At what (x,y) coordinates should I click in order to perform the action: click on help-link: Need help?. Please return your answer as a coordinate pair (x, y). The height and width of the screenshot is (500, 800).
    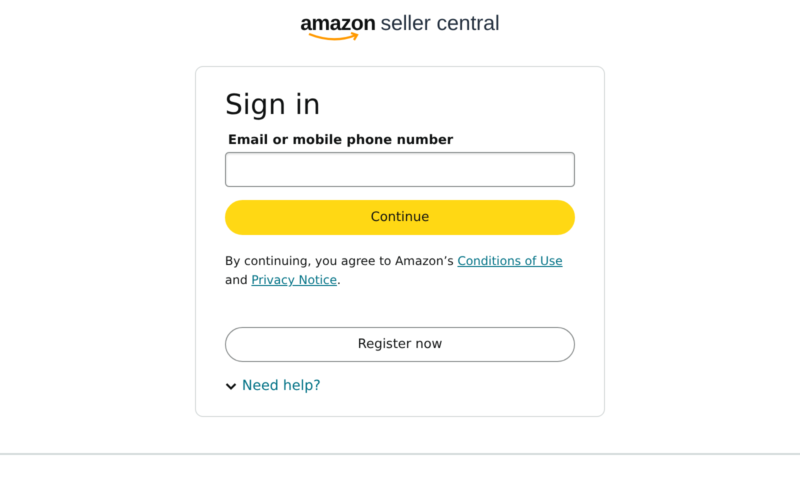
    Looking at the image, I should click on (273, 386).